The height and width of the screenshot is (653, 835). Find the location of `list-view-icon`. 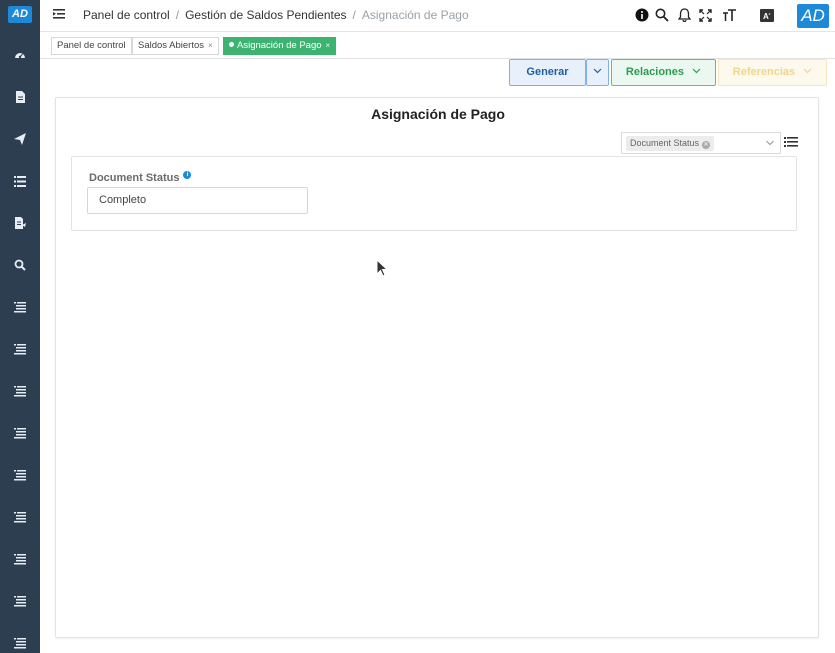

list-view-icon is located at coordinates (791, 142).